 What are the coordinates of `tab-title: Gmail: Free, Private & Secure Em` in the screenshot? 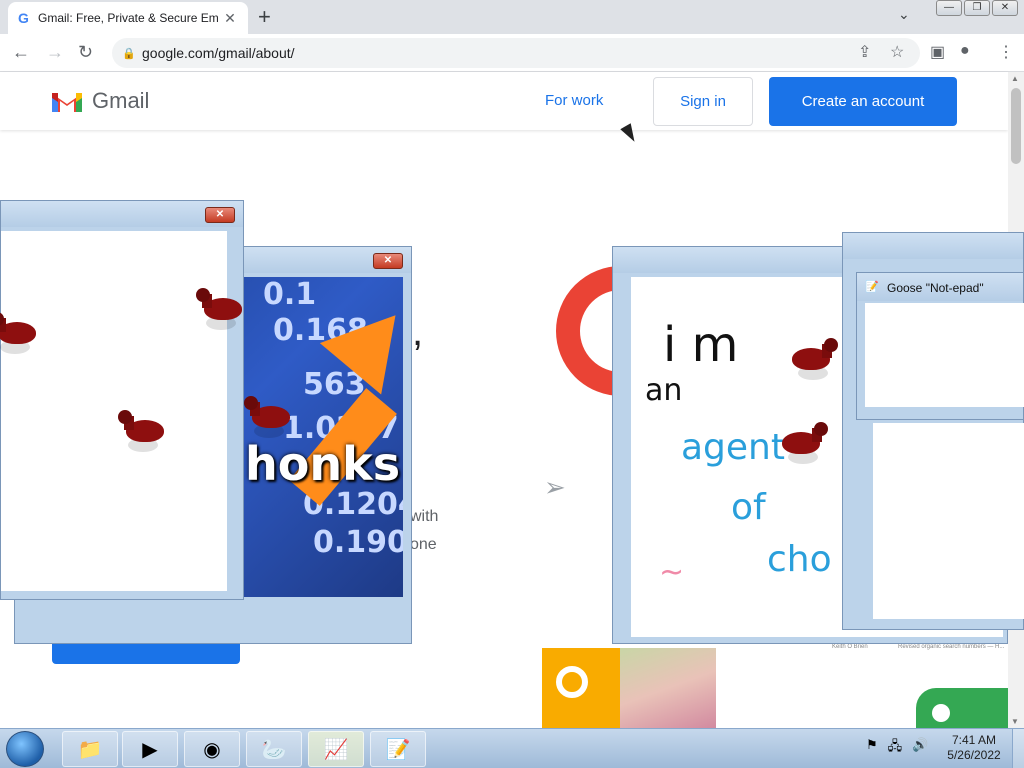 It's located at (128, 18).